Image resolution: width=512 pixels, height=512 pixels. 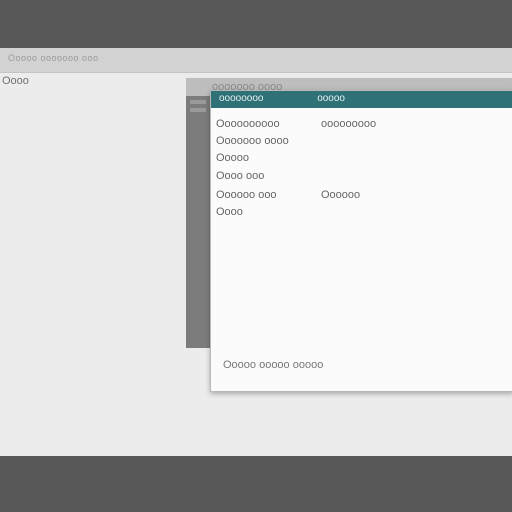 I want to click on field-value: ooooooooo, so click(x=349, y=124).